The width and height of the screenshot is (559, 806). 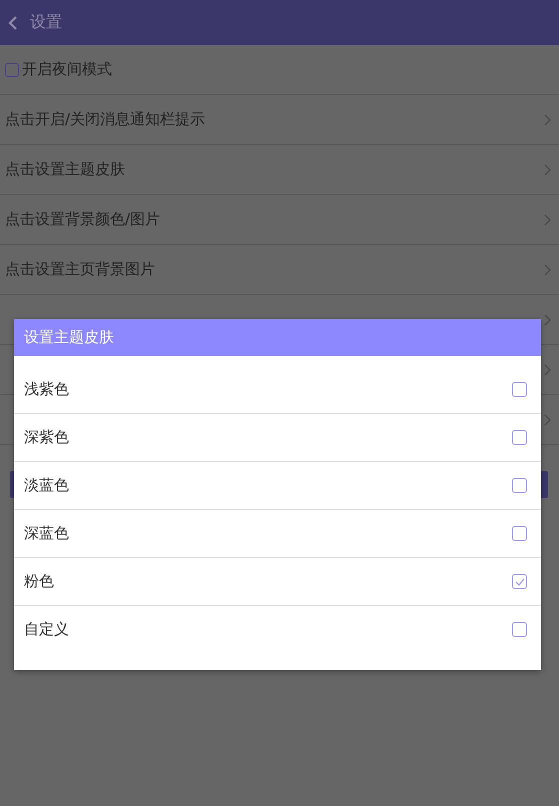 I want to click on setting-item: 点击设置主页背景图片, so click(x=80, y=269).